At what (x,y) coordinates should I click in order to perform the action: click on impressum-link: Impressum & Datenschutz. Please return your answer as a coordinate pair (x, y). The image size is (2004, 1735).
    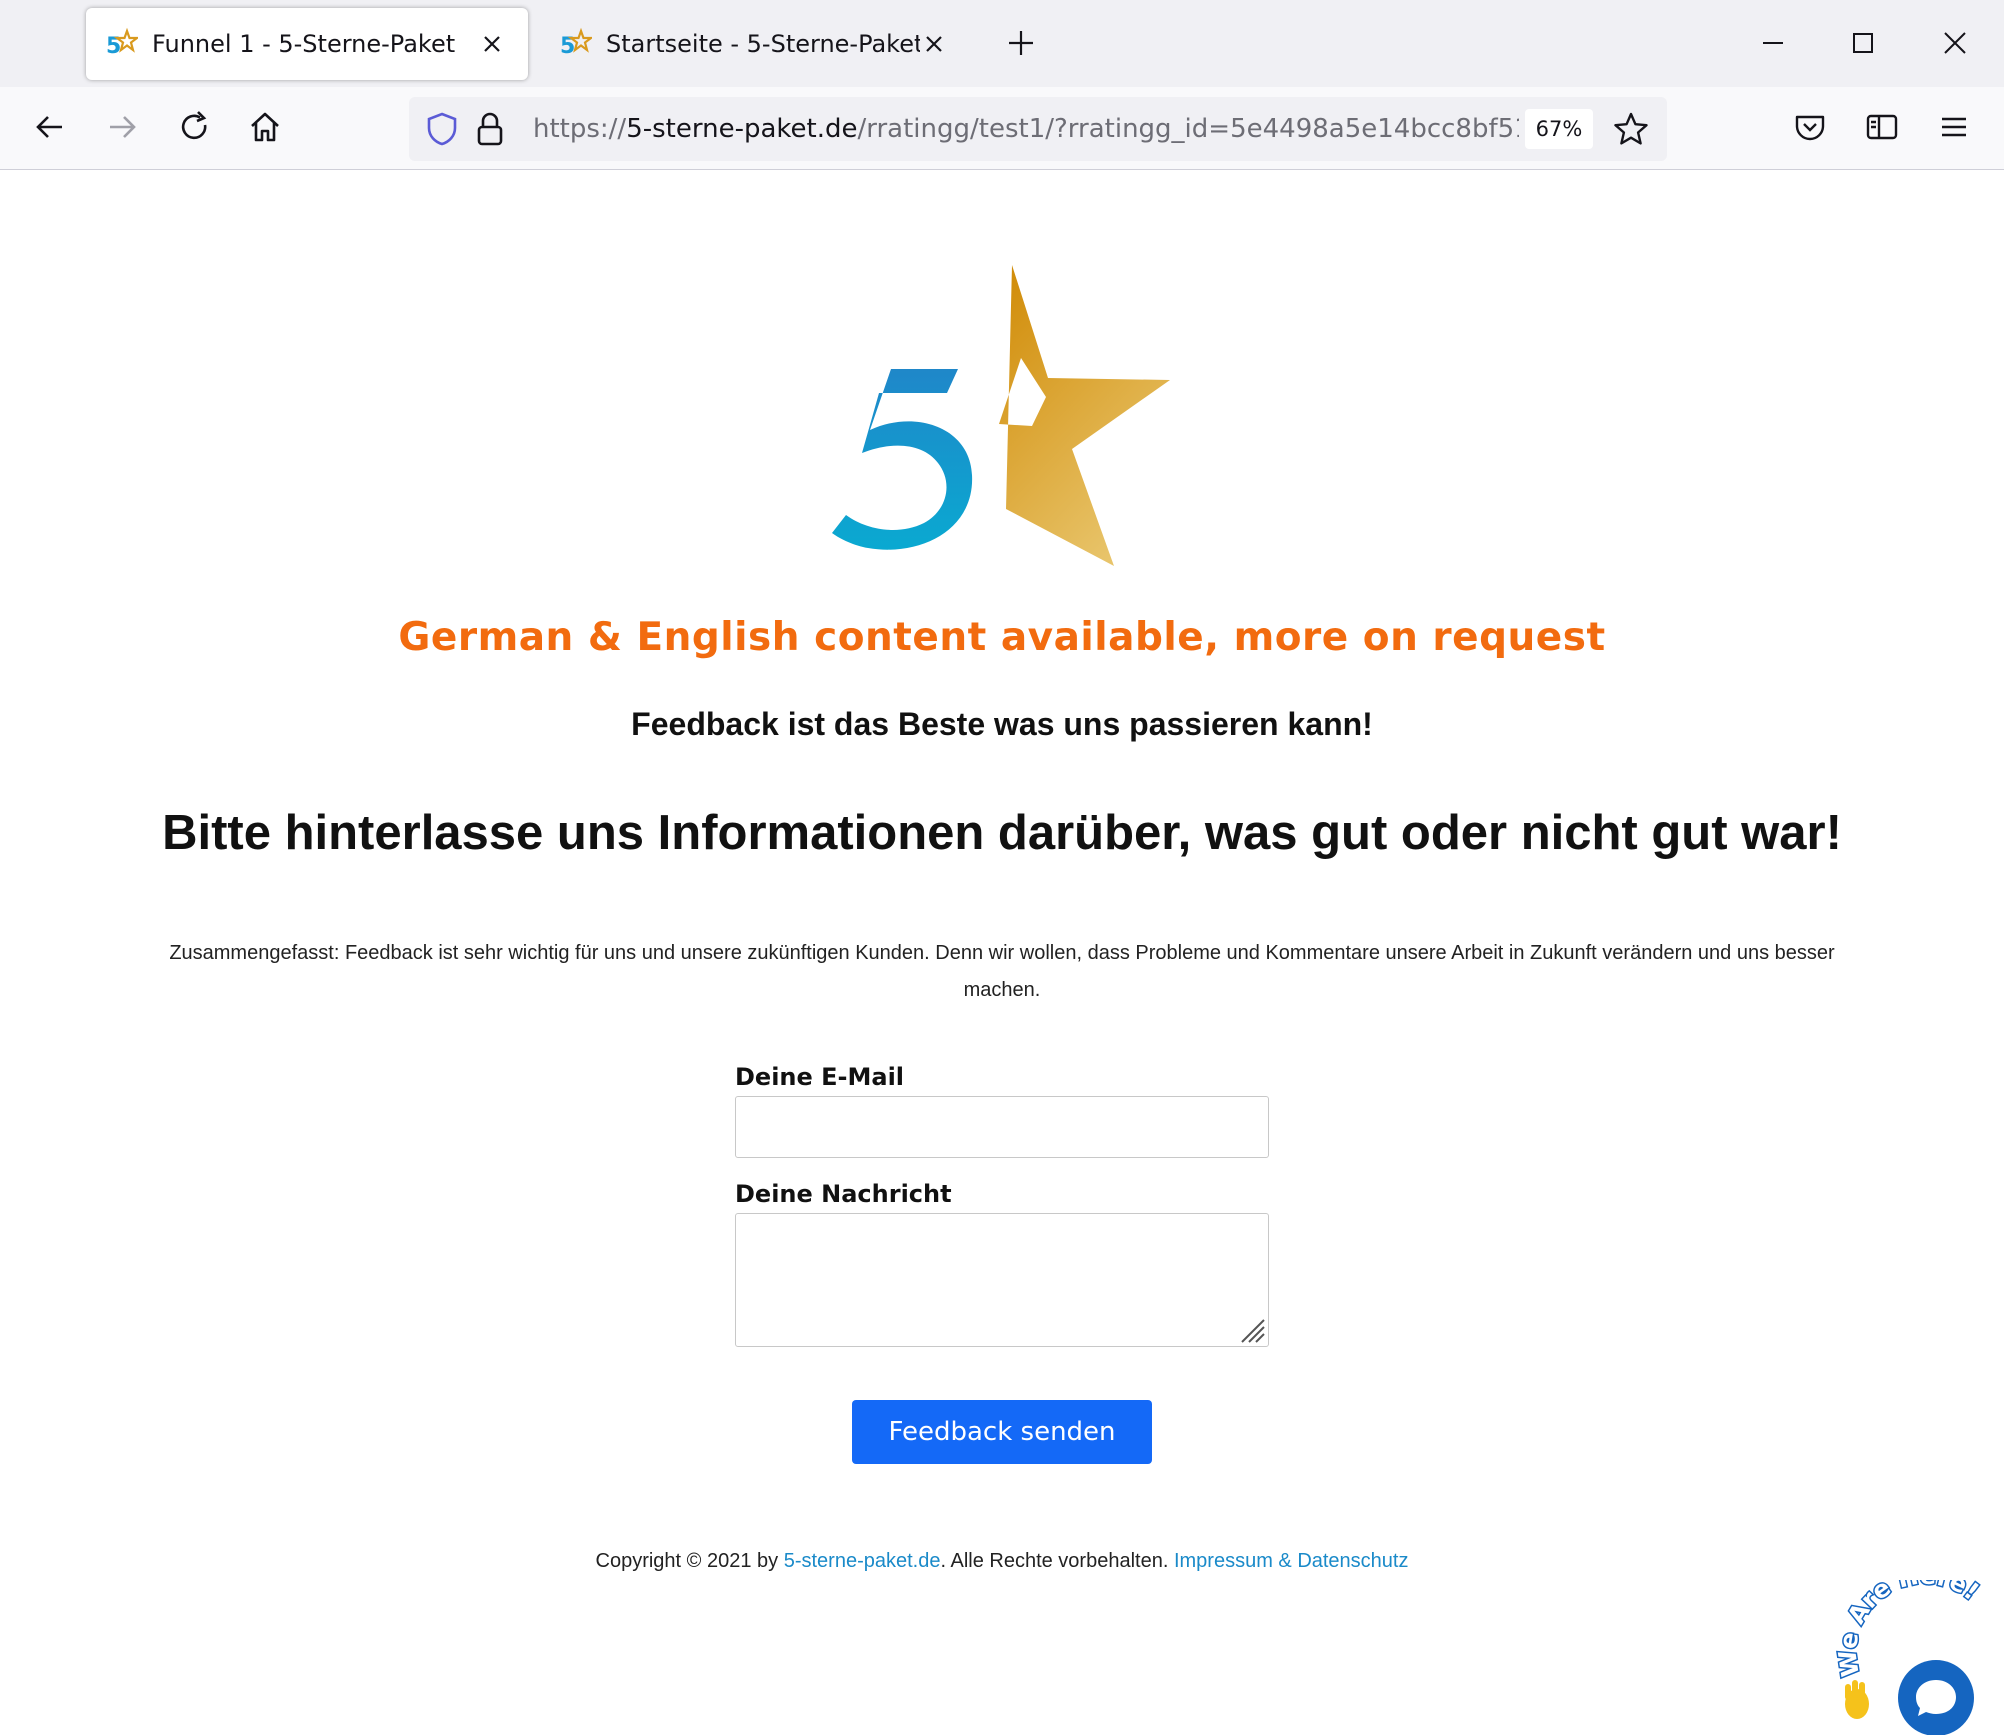
    Looking at the image, I should click on (1291, 1561).